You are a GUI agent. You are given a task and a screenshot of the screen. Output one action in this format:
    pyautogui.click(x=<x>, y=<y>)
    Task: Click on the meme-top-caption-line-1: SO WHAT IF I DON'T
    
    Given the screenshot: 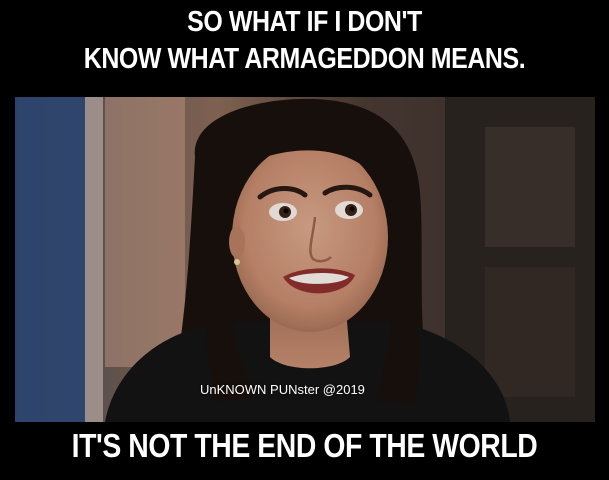 What is the action you would take?
    pyautogui.click(x=304, y=22)
    